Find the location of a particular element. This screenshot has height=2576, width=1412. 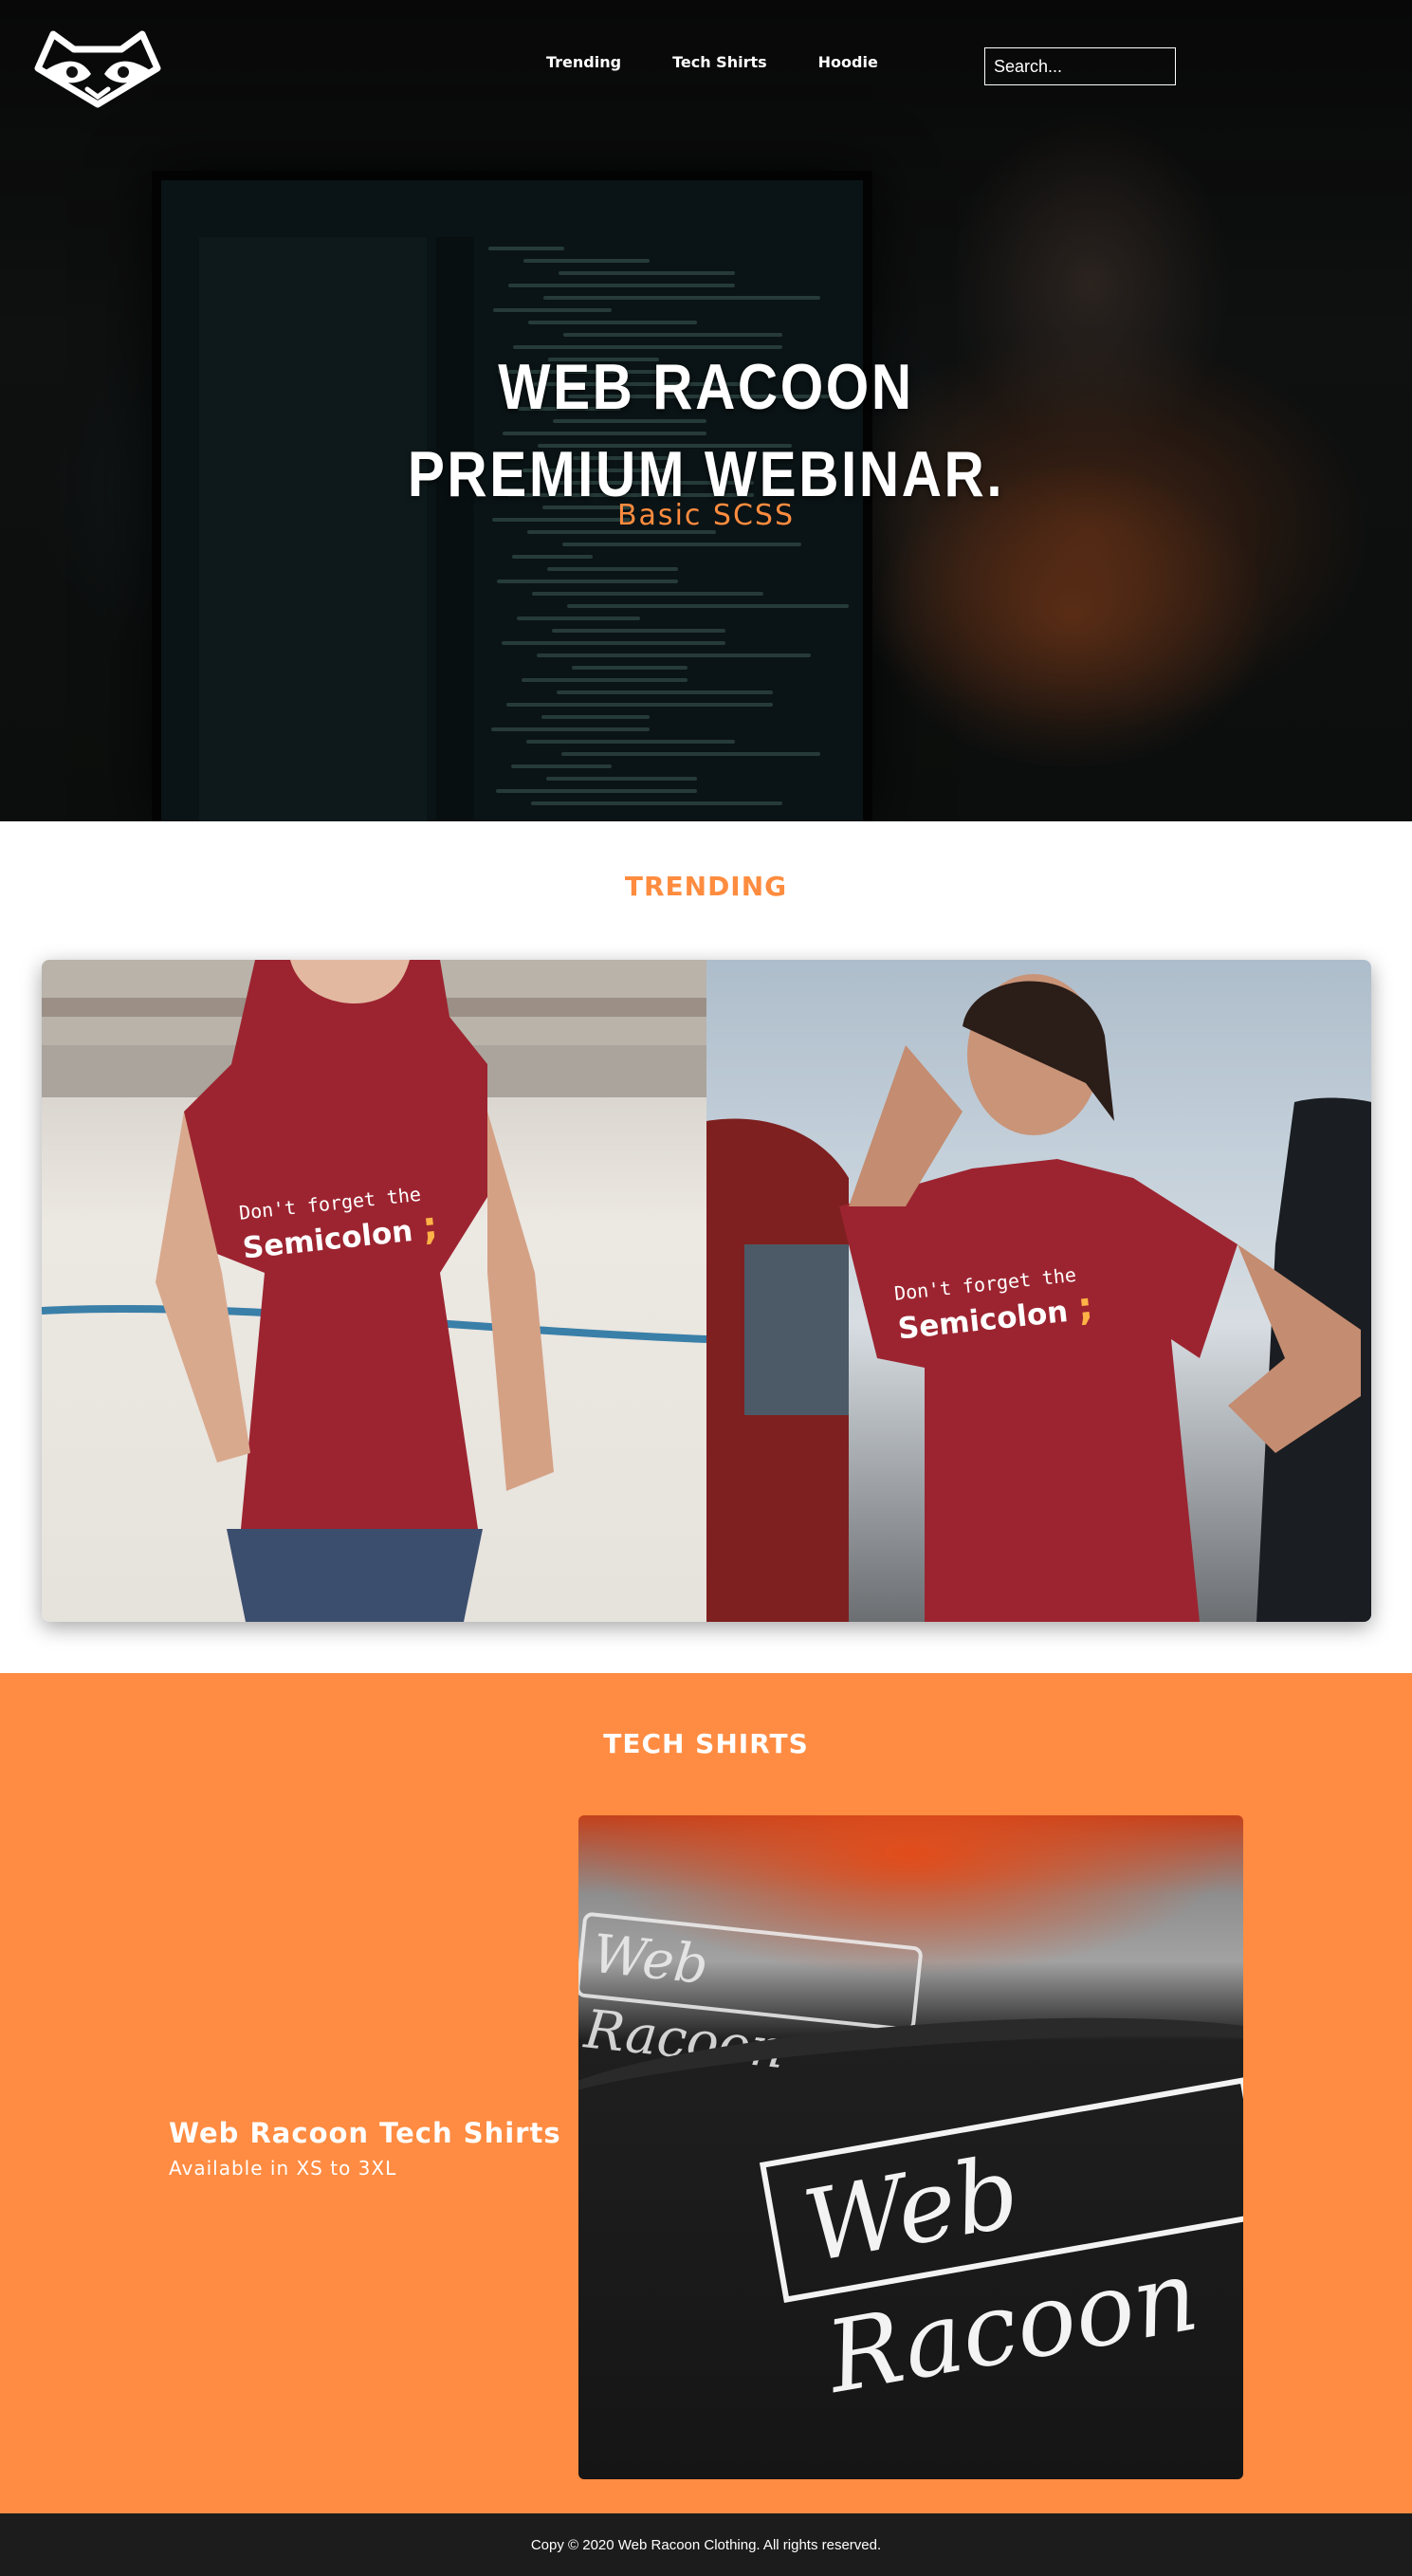

trending-photo-1: Don't forget the Semicolon ; is located at coordinates (374, 1291).